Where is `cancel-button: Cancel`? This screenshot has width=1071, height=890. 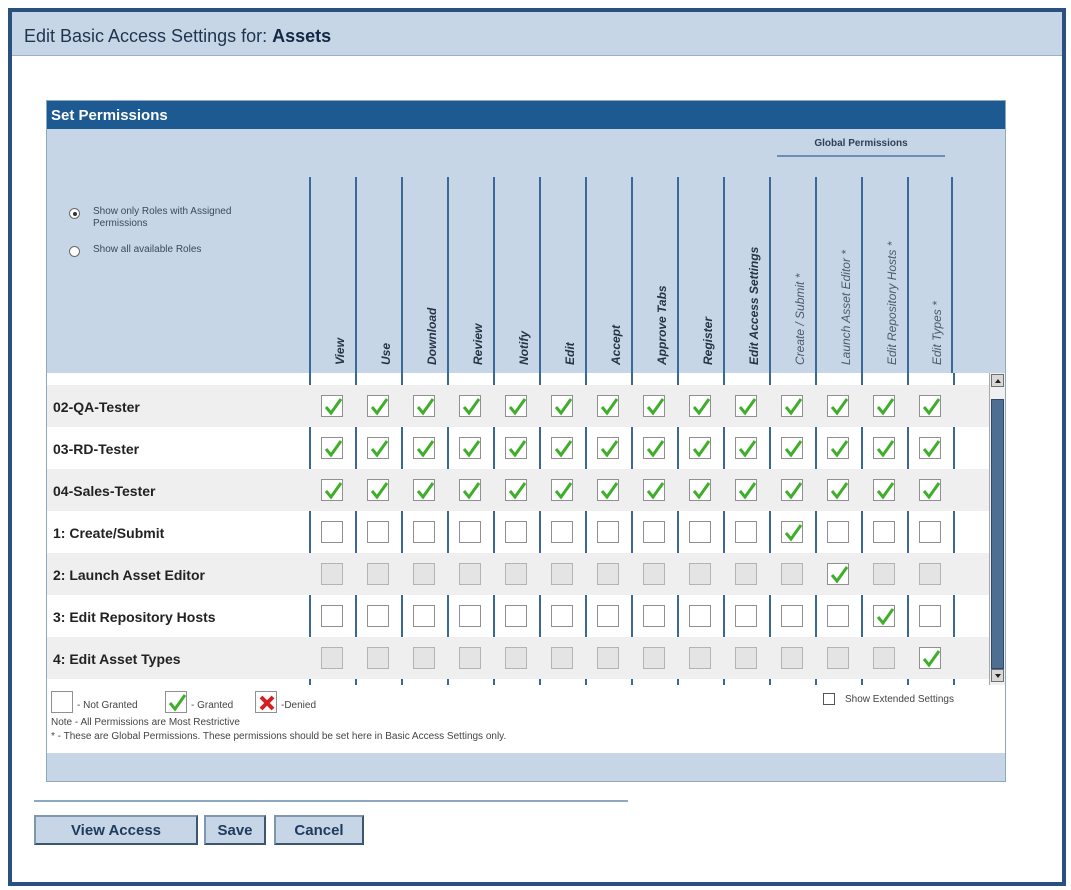
cancel-button: Cancel is located at coordinates (319, 830).